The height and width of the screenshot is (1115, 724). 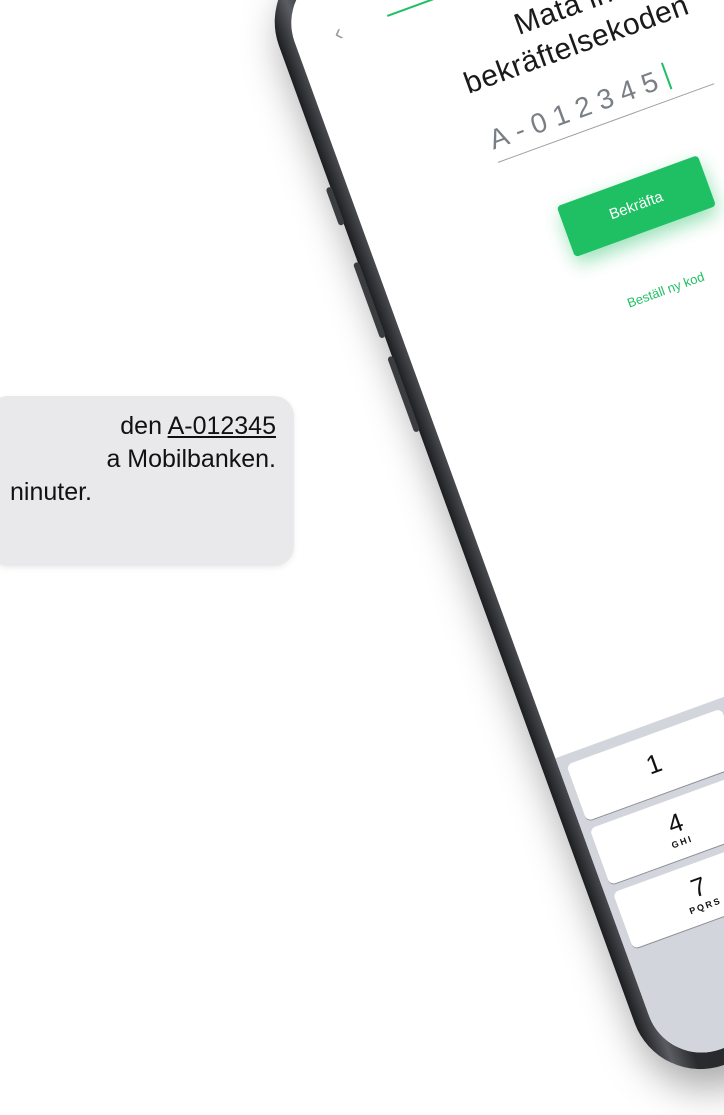 I want to click on back-chevron-icon: ‹, so click(x=344, y=32).